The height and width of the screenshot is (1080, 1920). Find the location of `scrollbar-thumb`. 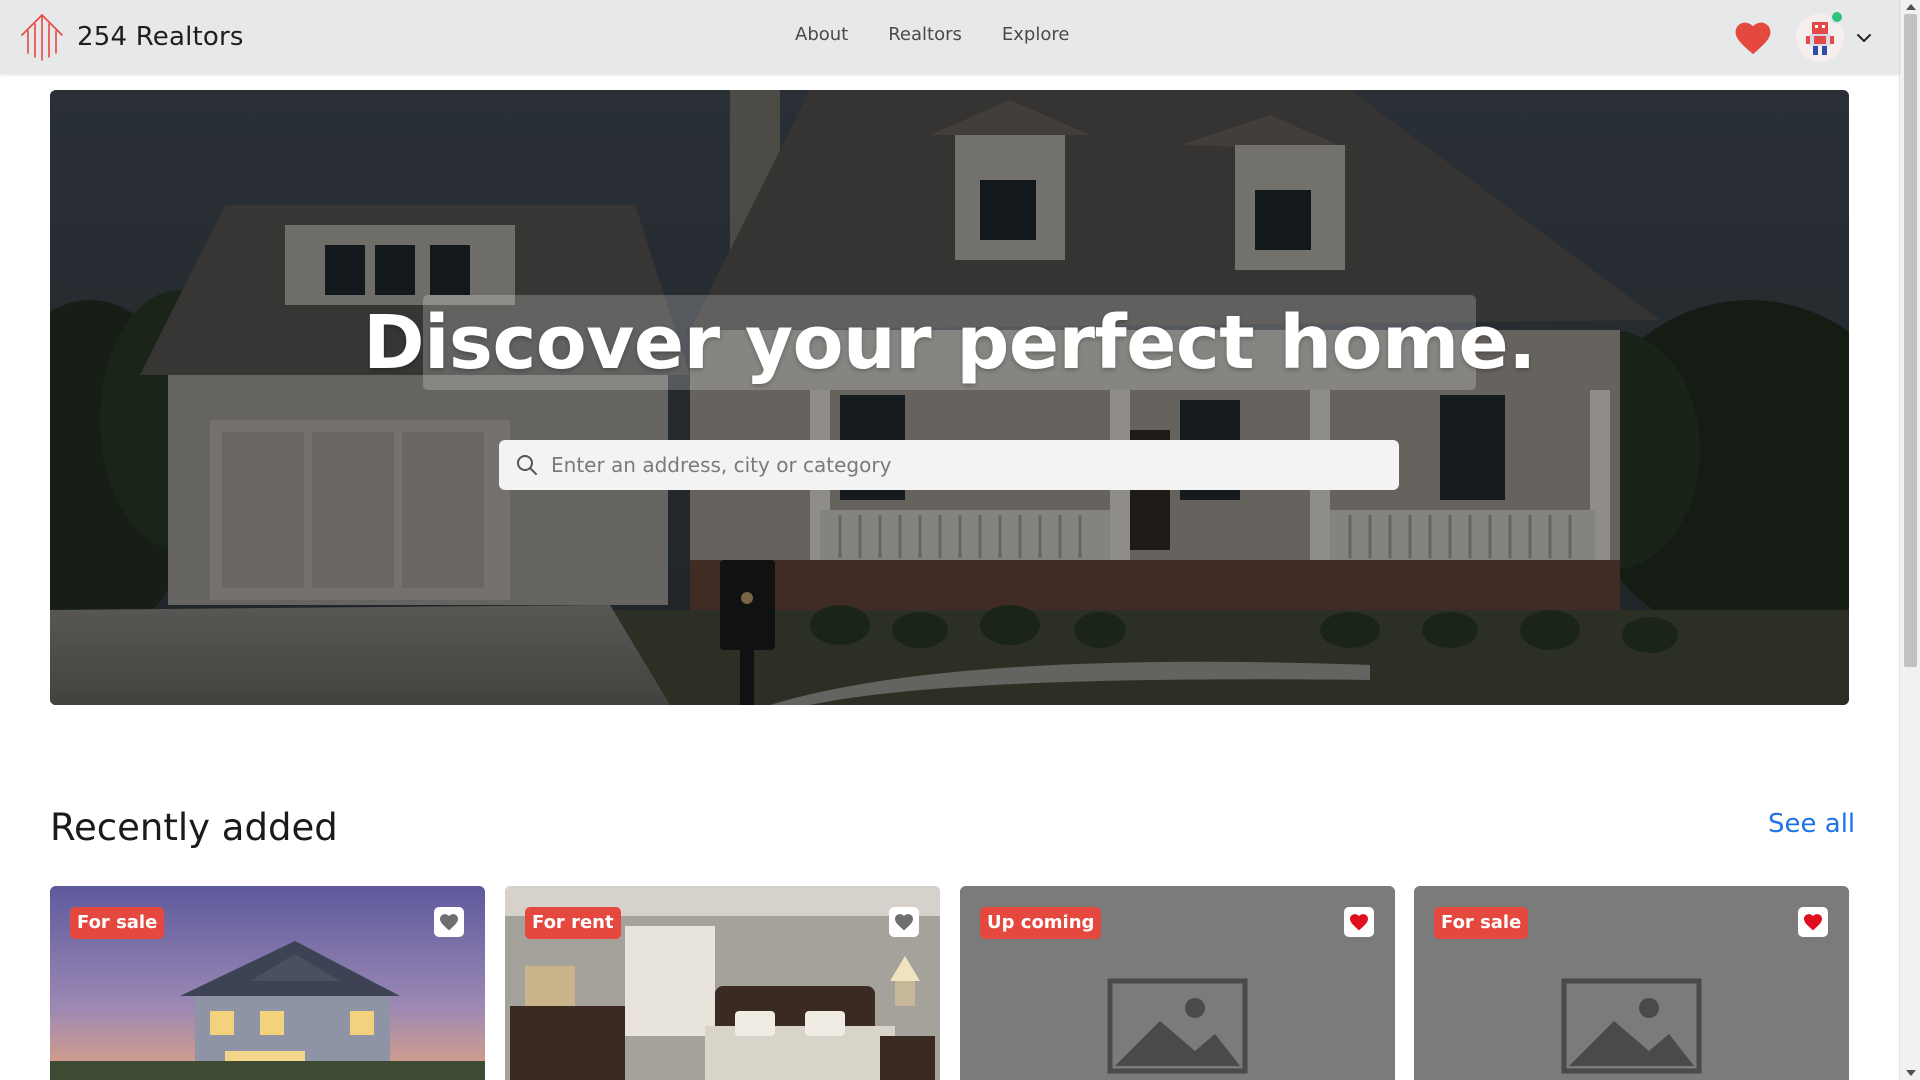

scrollbar-thumb is located at coordinates (1910, 340).